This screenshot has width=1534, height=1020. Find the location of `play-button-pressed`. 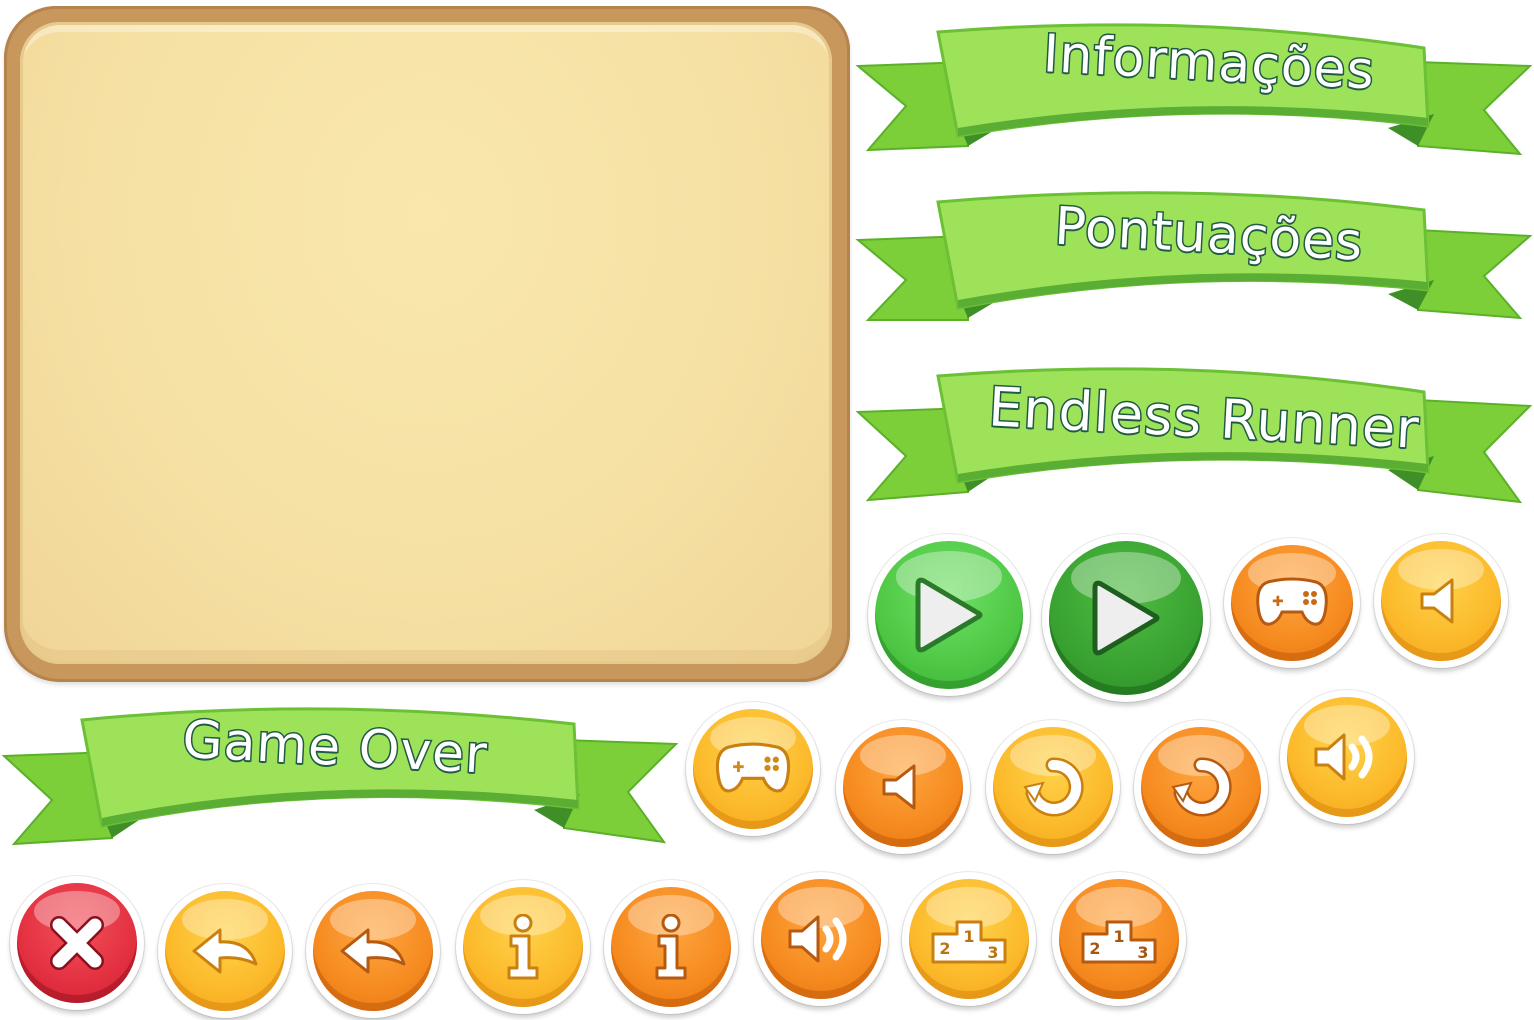

play-button-pressed is located at coordinates (1126, 618).